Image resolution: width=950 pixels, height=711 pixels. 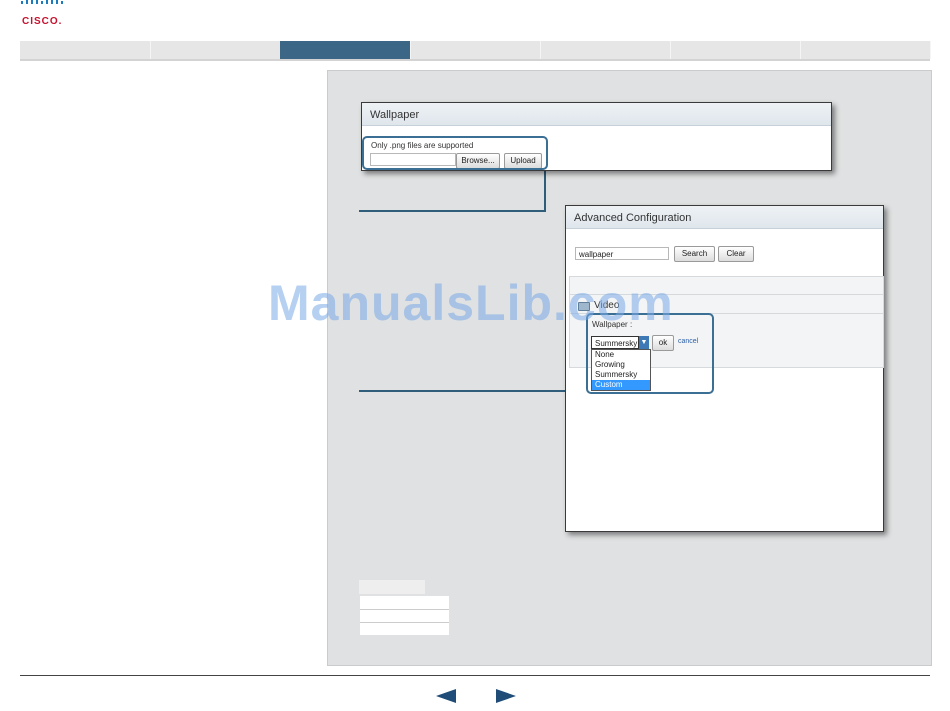 What do you see at coordinates (455, 153) in the screenshot?
I see `wallpaper-highlight` at bounding box center [455, 153].